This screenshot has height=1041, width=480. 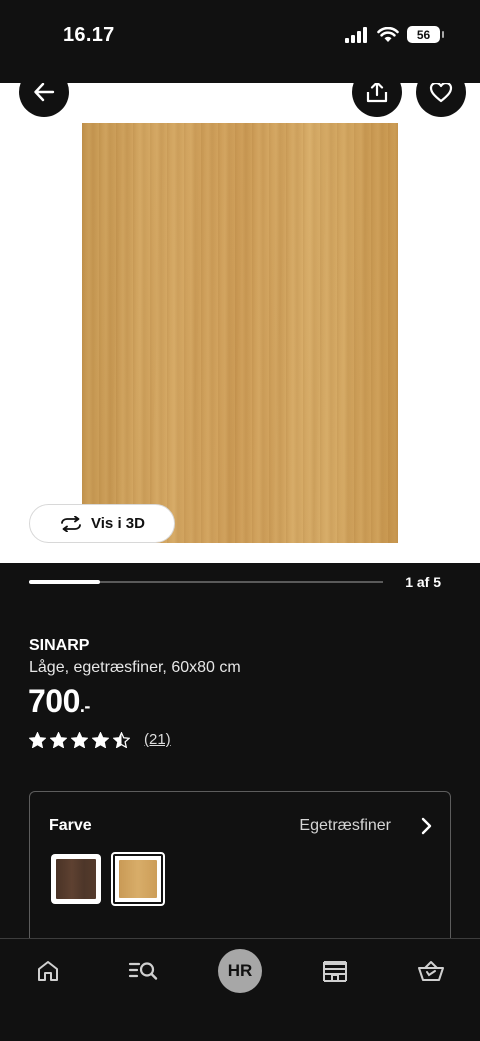 What do you see at coordinates (345, 825) in the screenshot?
I see `color-selected-value: Egetræsfiner` at bounding box center [345, 825].